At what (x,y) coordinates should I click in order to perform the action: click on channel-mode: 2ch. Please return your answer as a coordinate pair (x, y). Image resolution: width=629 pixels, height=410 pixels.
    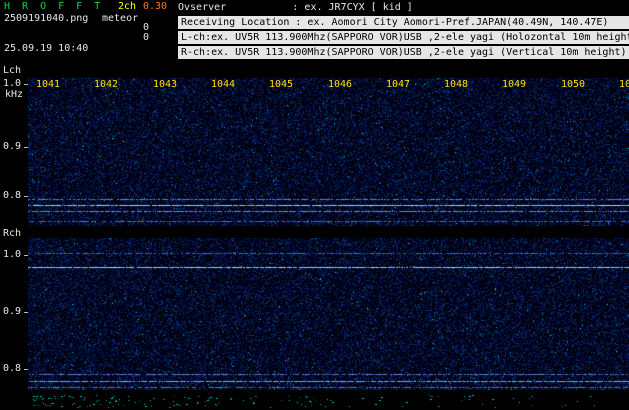
    Looking at the image, I should click on (127, 6).